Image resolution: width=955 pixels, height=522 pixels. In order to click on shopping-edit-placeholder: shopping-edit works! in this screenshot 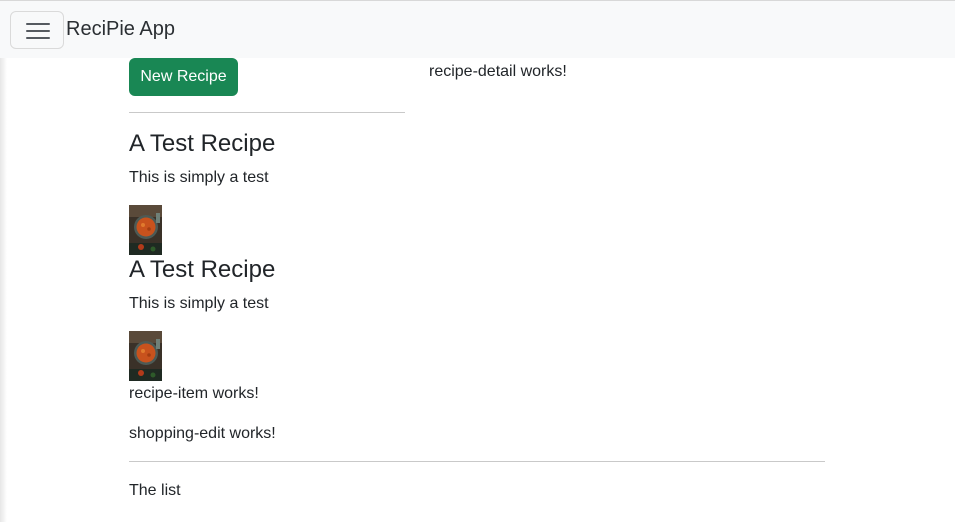, I will do `click(202, 433)`.